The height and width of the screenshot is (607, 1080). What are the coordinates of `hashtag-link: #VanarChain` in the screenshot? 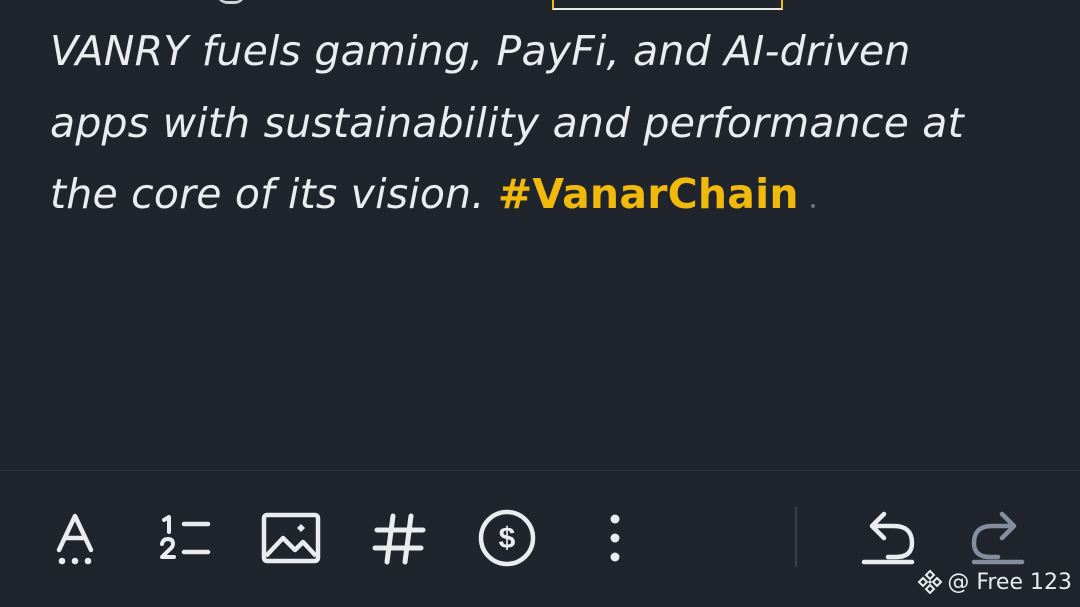 It's located at (648, 194).